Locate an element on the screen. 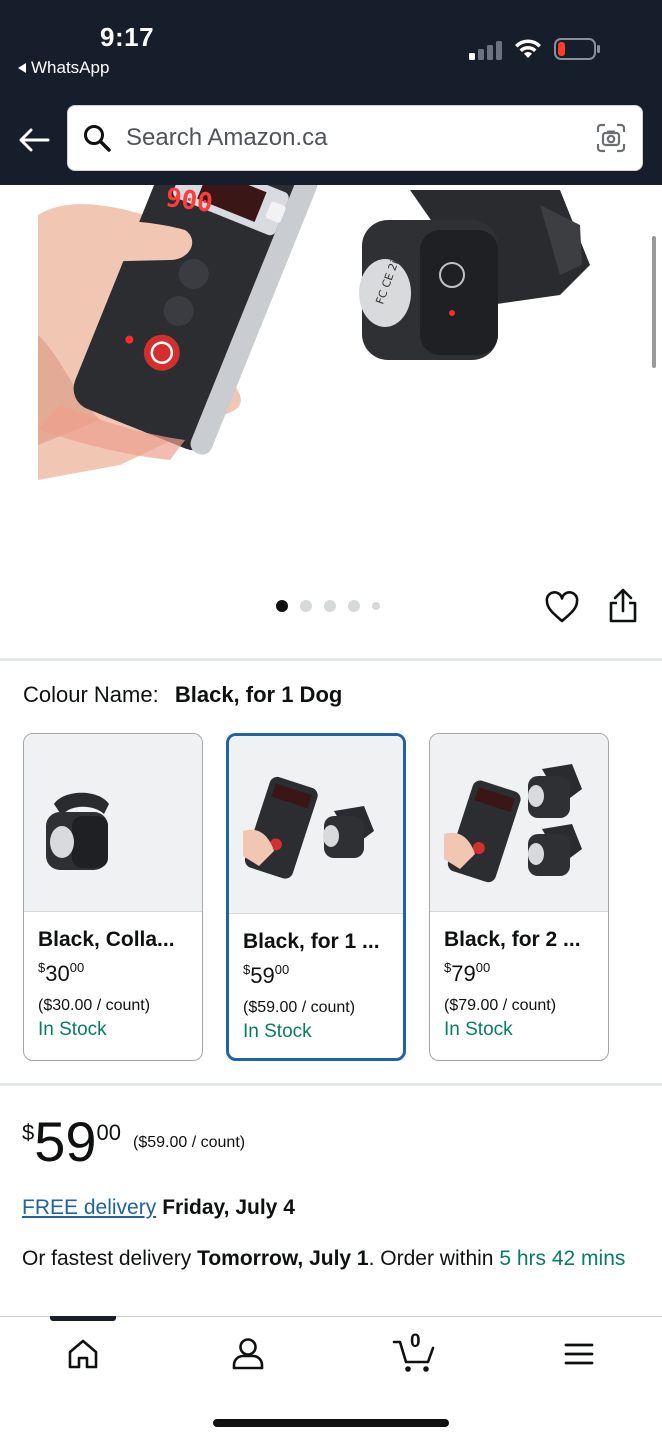 This screenshot has width=662, height=1440. camera-search-icon is located at coordinates (611, 138).